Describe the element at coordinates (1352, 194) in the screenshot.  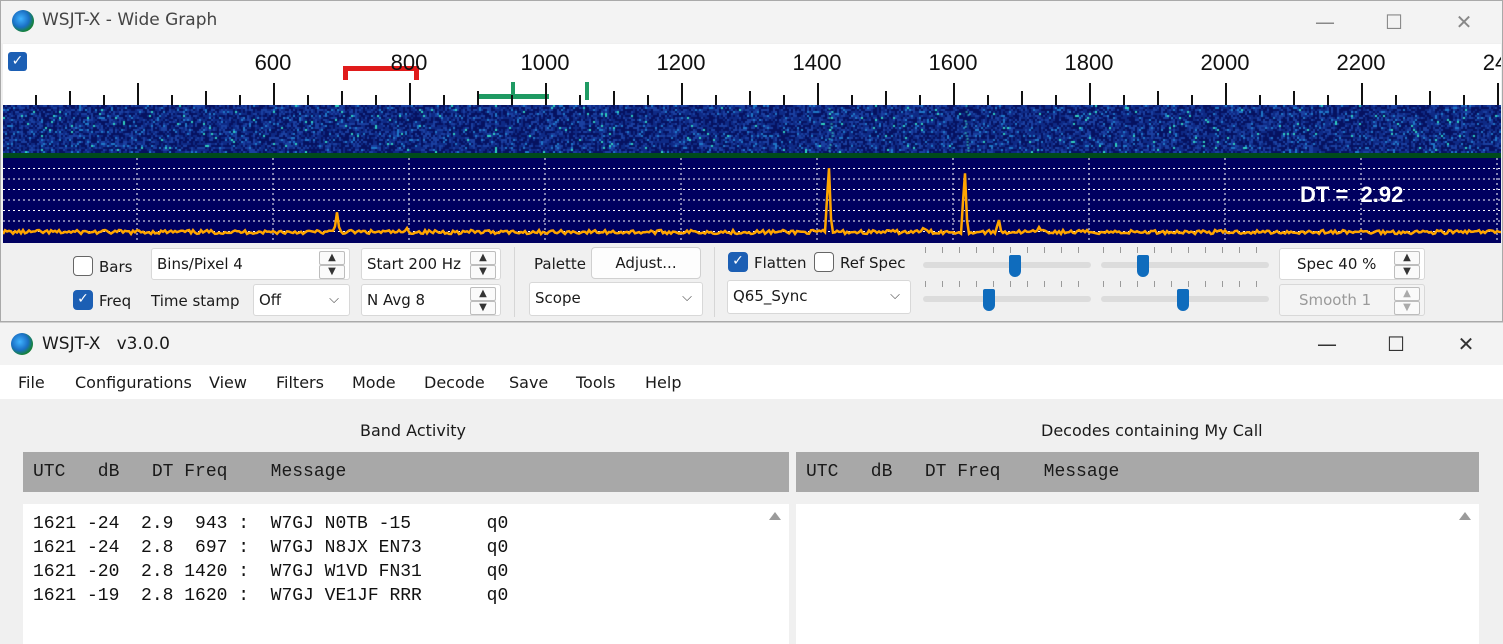
I see `dt-readout: DT = 2.92` at that location.